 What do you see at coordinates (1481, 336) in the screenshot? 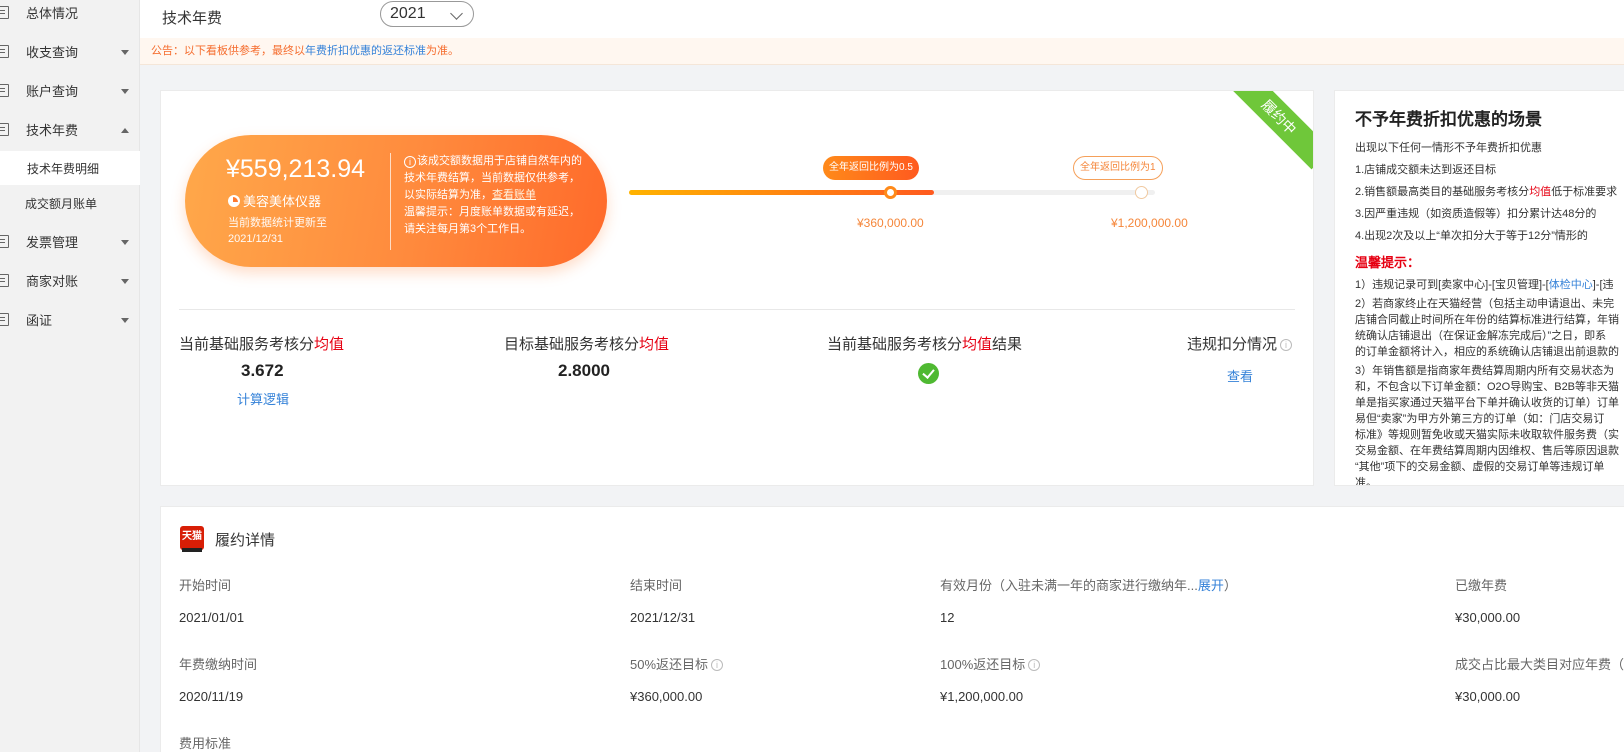
I see `tip-line: 统确认店铺退出（在保证金解冻完成后）”之日，即系` at bounding box center [1481, 336].